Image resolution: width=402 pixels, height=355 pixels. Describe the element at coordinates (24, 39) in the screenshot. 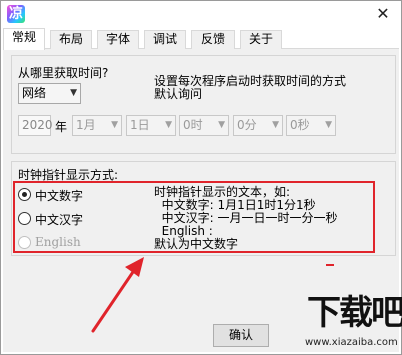

I see `tab-general: 常规` at that location.